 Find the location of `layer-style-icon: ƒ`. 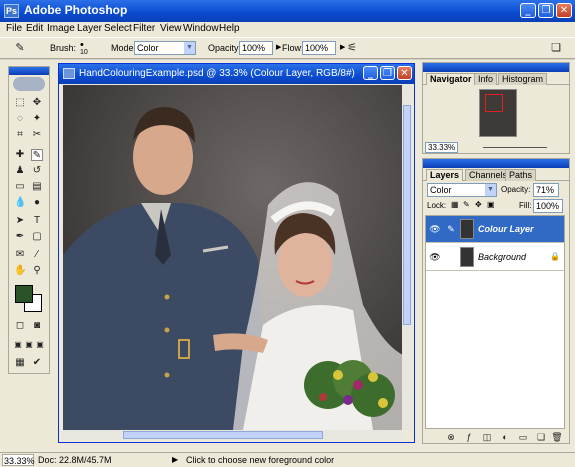

layer-style-icon: ƒ is located at coordinates (469, 437).